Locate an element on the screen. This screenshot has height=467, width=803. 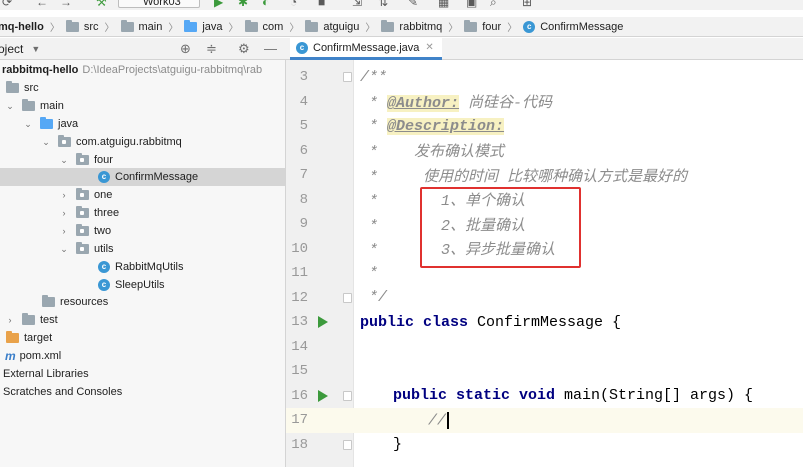
tree-item-external-libraries: External Libraries is located at coordinates (142, 374).